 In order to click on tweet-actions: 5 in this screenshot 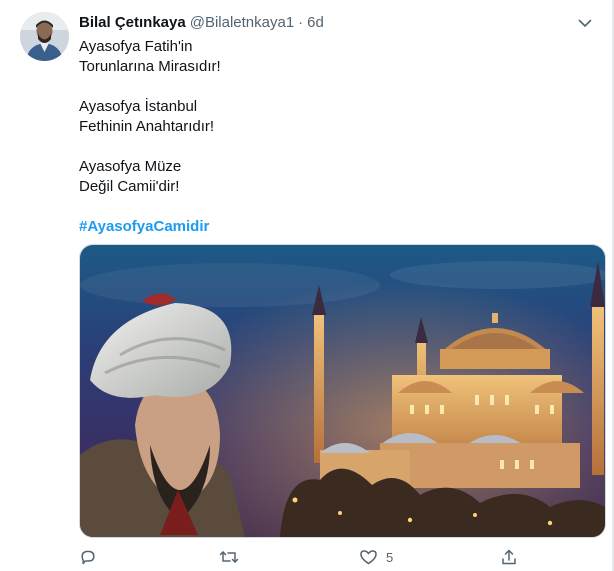, I will do `click(309, 557)`.